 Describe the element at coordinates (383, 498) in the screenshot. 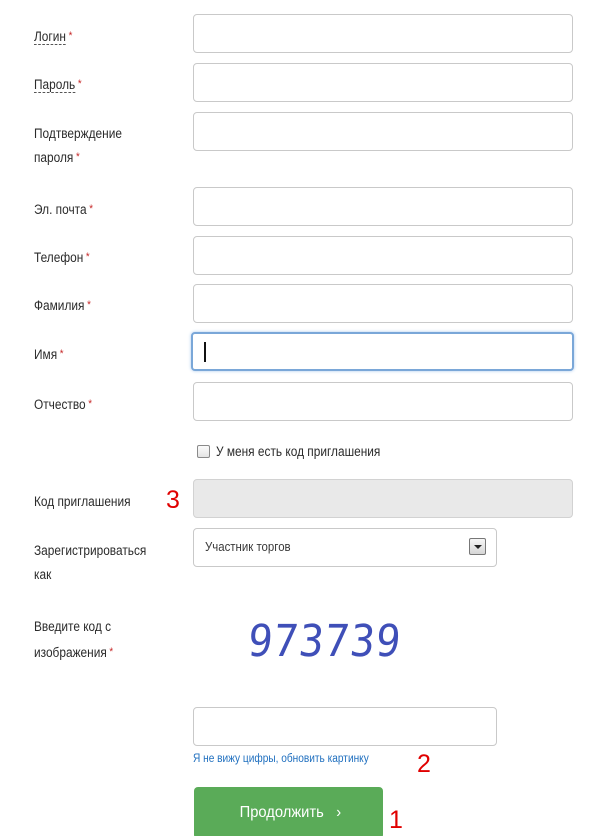

I see `invite-code-input` at that location.